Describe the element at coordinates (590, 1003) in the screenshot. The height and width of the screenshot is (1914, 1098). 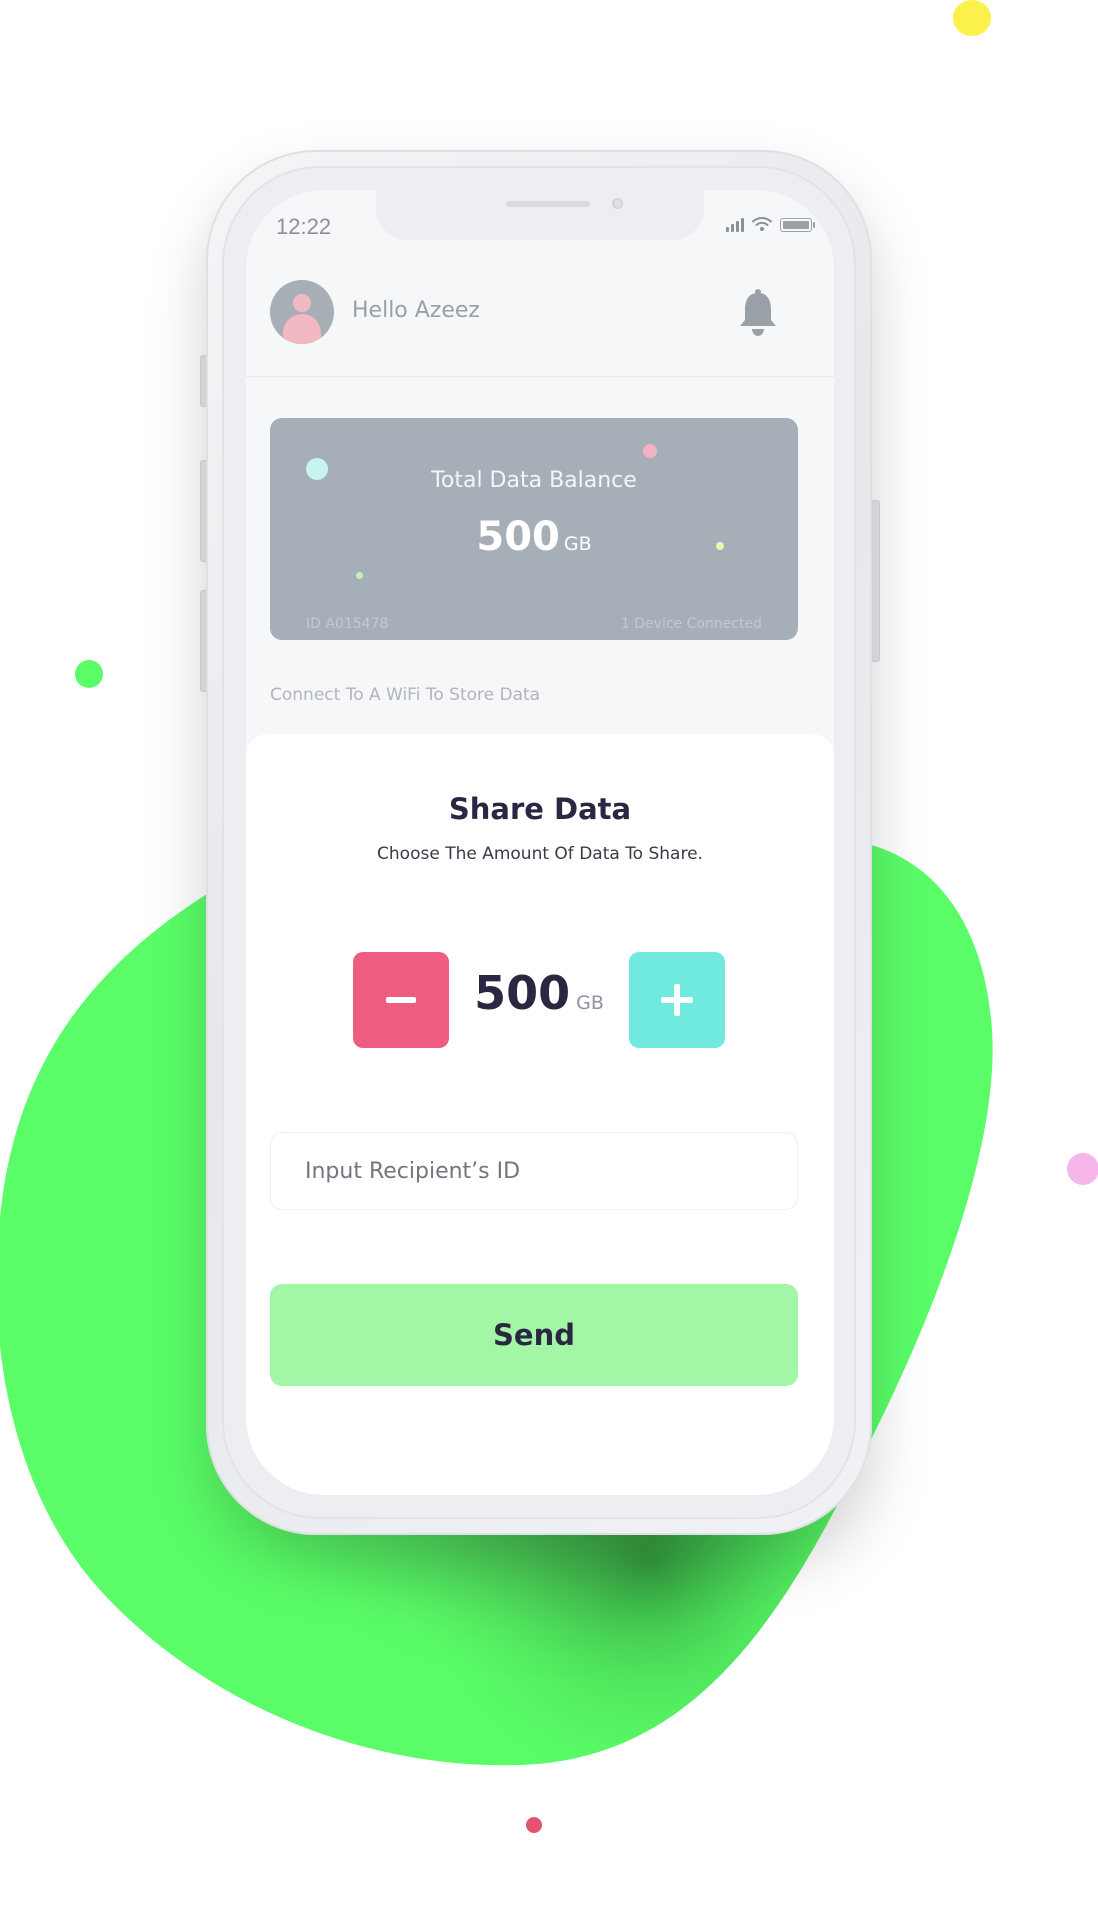
I see `share-unit: GB` at that location.